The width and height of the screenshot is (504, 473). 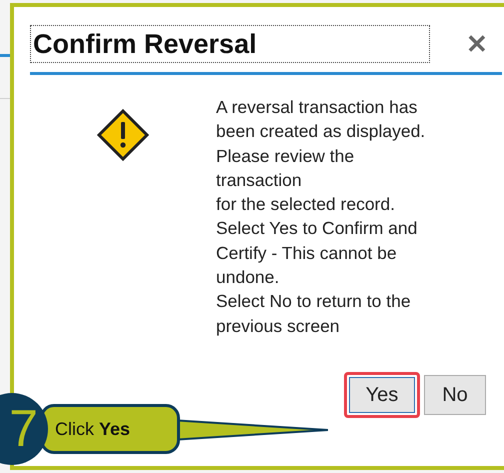 I want to click on close-button: ✕, so click(x=477, y=44).